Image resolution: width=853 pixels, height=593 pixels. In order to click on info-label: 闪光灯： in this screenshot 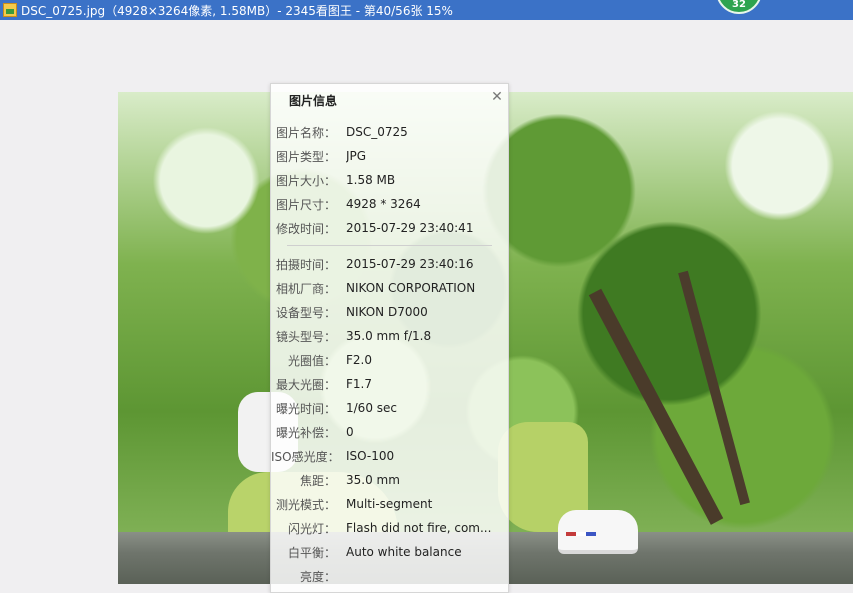, I will do `click(311, 528)`.